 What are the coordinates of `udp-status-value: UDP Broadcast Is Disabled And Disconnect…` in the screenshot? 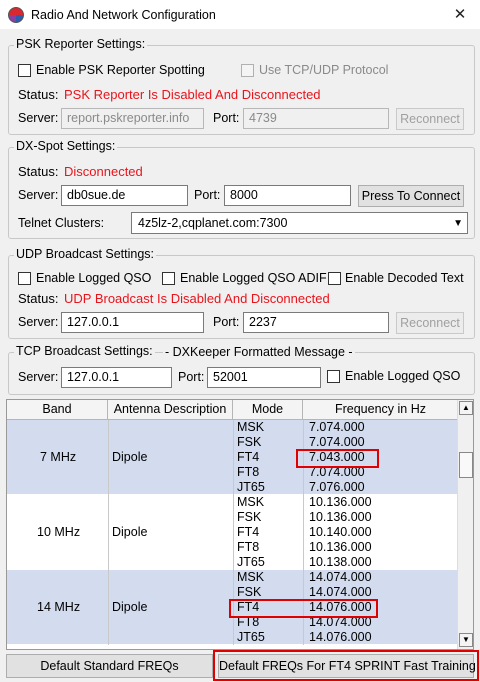 It's located at (197, 298).